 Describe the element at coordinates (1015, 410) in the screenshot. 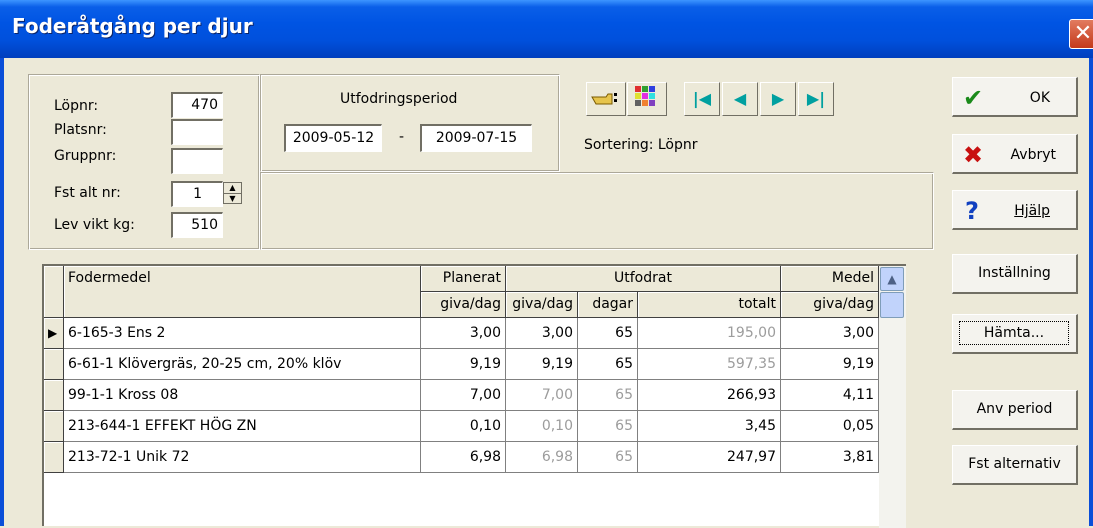

I see `use-period-button: Anv period` at that location.